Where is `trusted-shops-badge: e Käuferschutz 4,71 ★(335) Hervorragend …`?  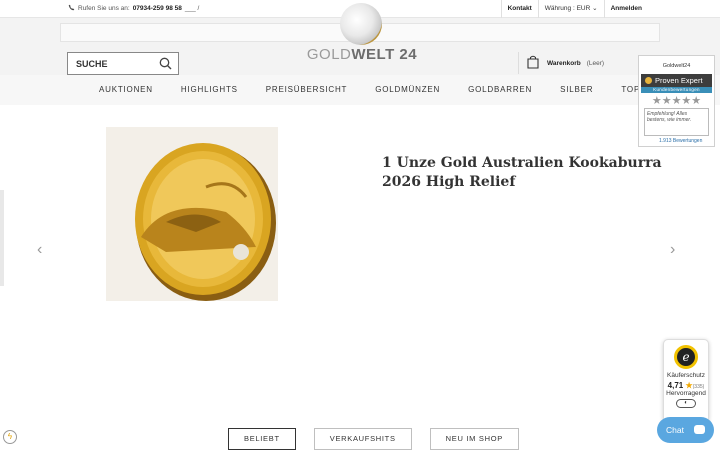 trusted-shops-badge: e Käuferschutz 4,71 ★(335) Hervorragend … is located at coordinates (686, 381).